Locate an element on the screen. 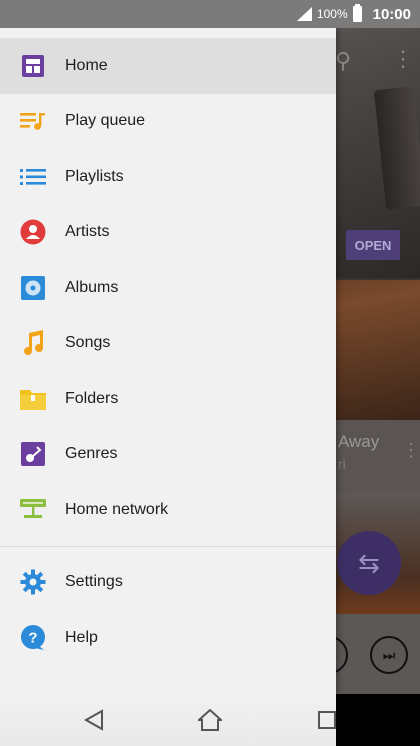  drawer-item-songs: Songs is located at coordinates (168, 344).